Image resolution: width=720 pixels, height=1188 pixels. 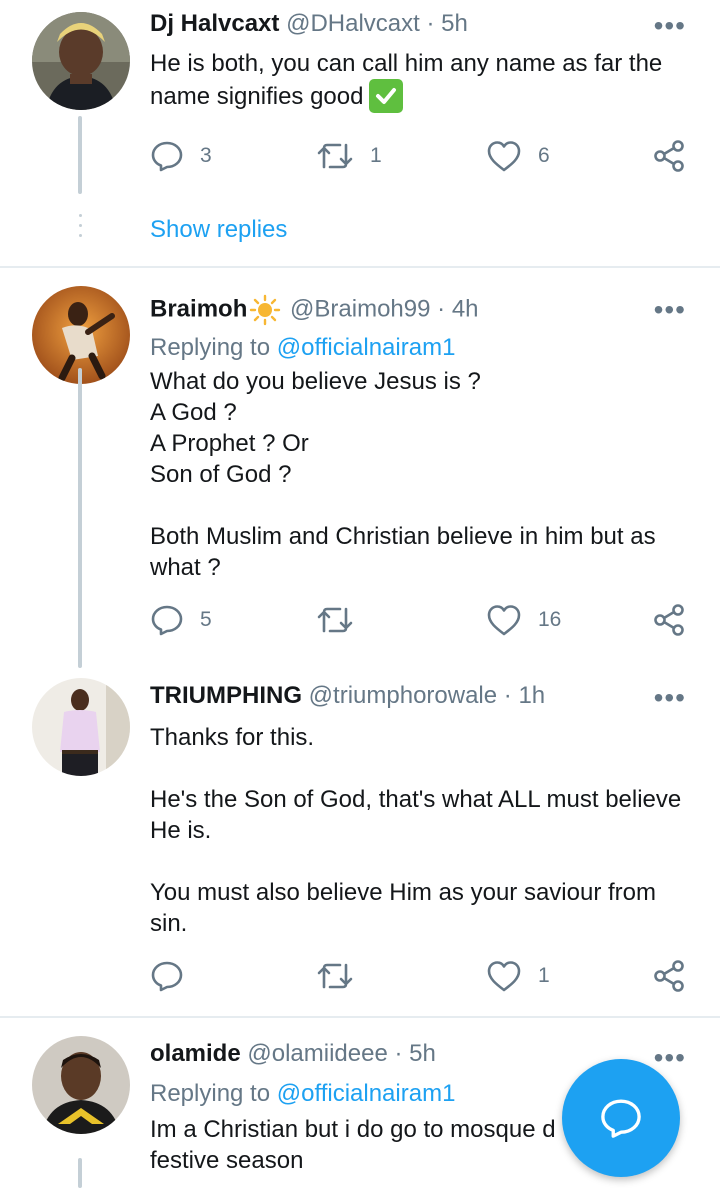 I want to click on retweet-button: 1, so click(x=349, y=156).